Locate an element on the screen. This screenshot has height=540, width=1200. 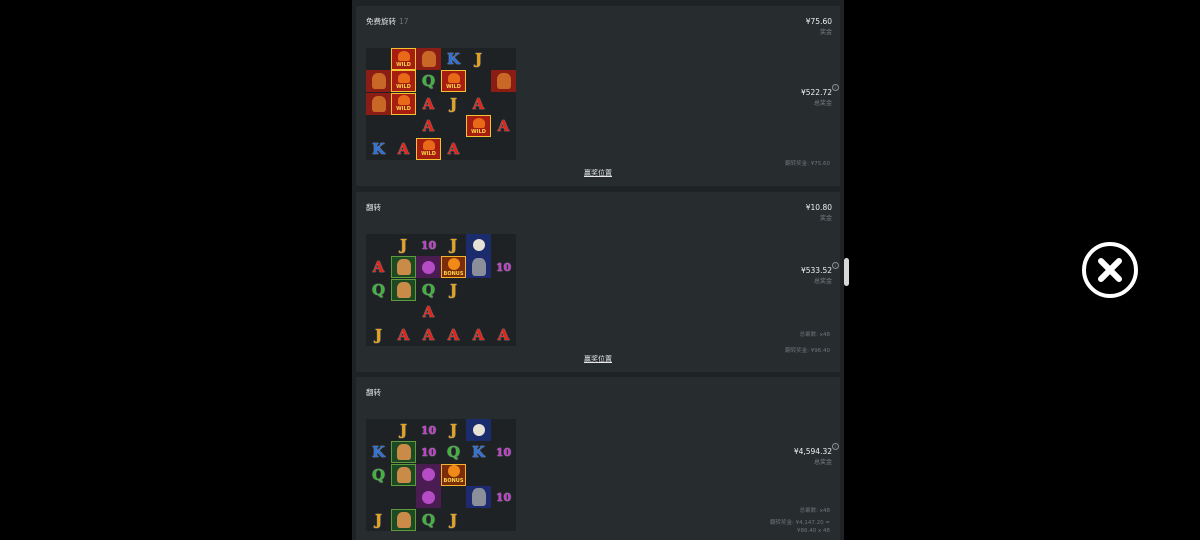
spin-note: 翻转奖金: ¥75.60 is located at coordinates (807, 164).